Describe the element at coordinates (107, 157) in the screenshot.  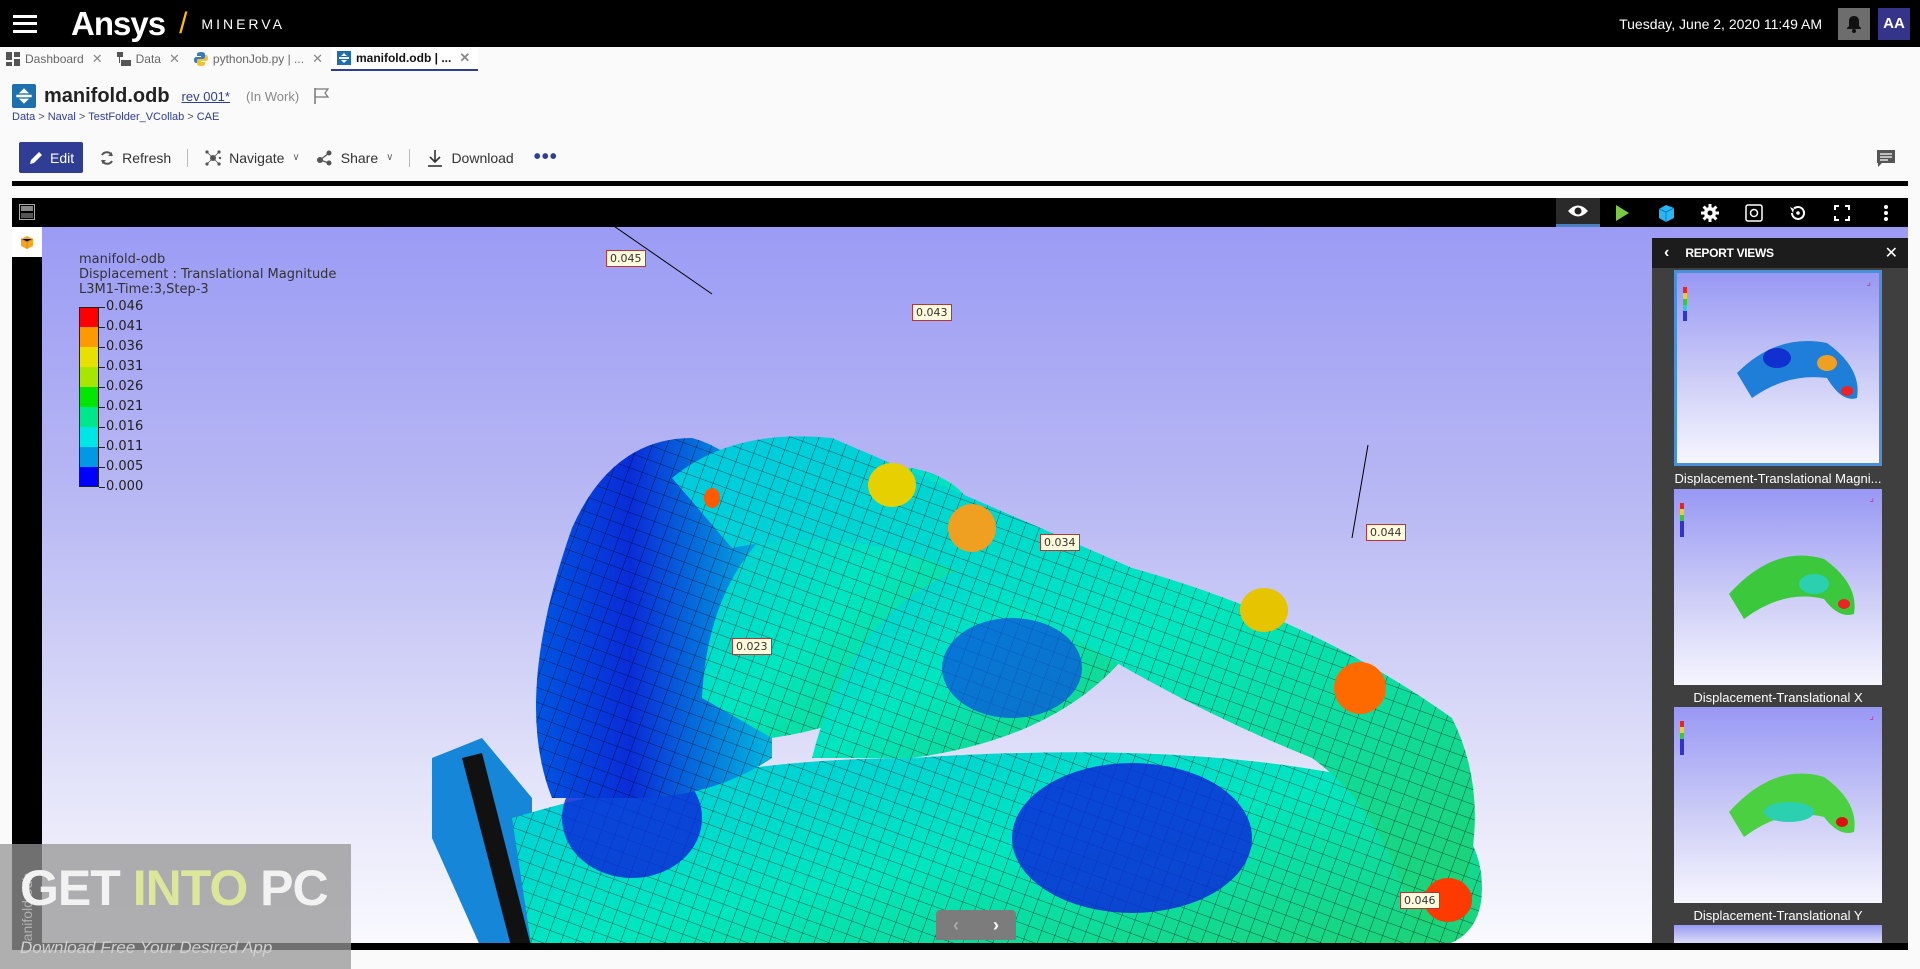
I see `refresh-icon` at that location.